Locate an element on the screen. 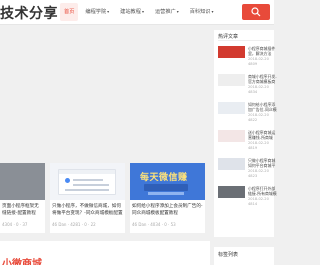  sidebar-item-meta: 2018-02-20 4819 is located at coordinates (258, 145).